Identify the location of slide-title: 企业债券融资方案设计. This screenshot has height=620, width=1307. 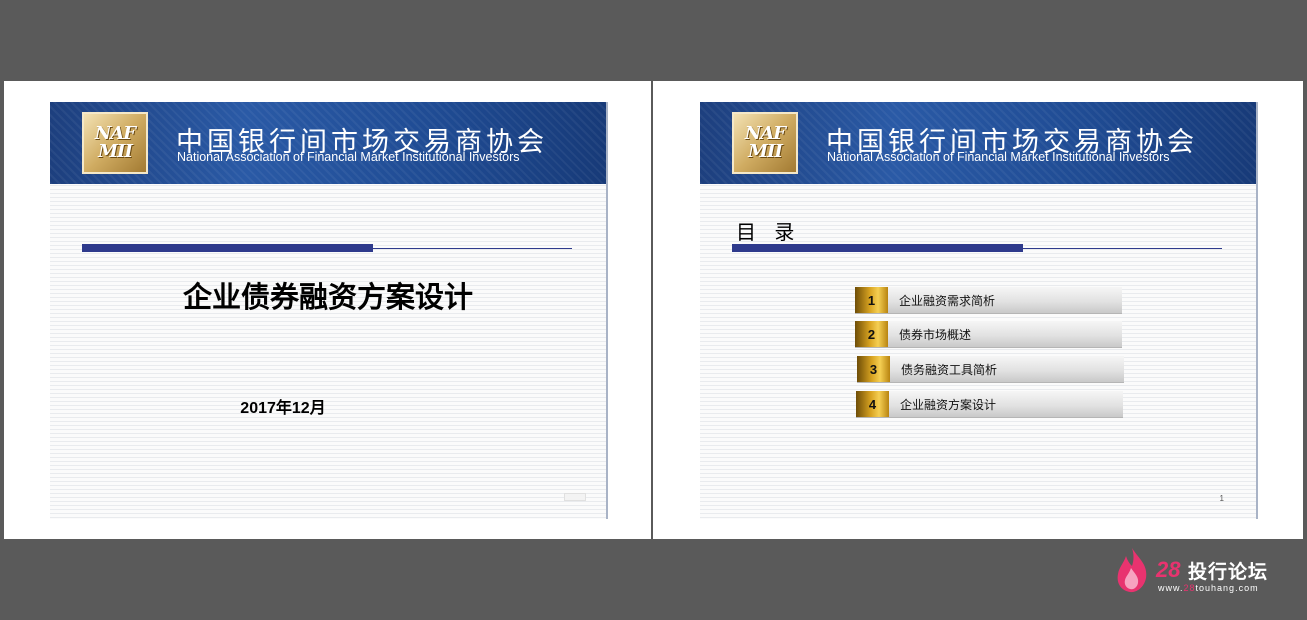
(327, 297).